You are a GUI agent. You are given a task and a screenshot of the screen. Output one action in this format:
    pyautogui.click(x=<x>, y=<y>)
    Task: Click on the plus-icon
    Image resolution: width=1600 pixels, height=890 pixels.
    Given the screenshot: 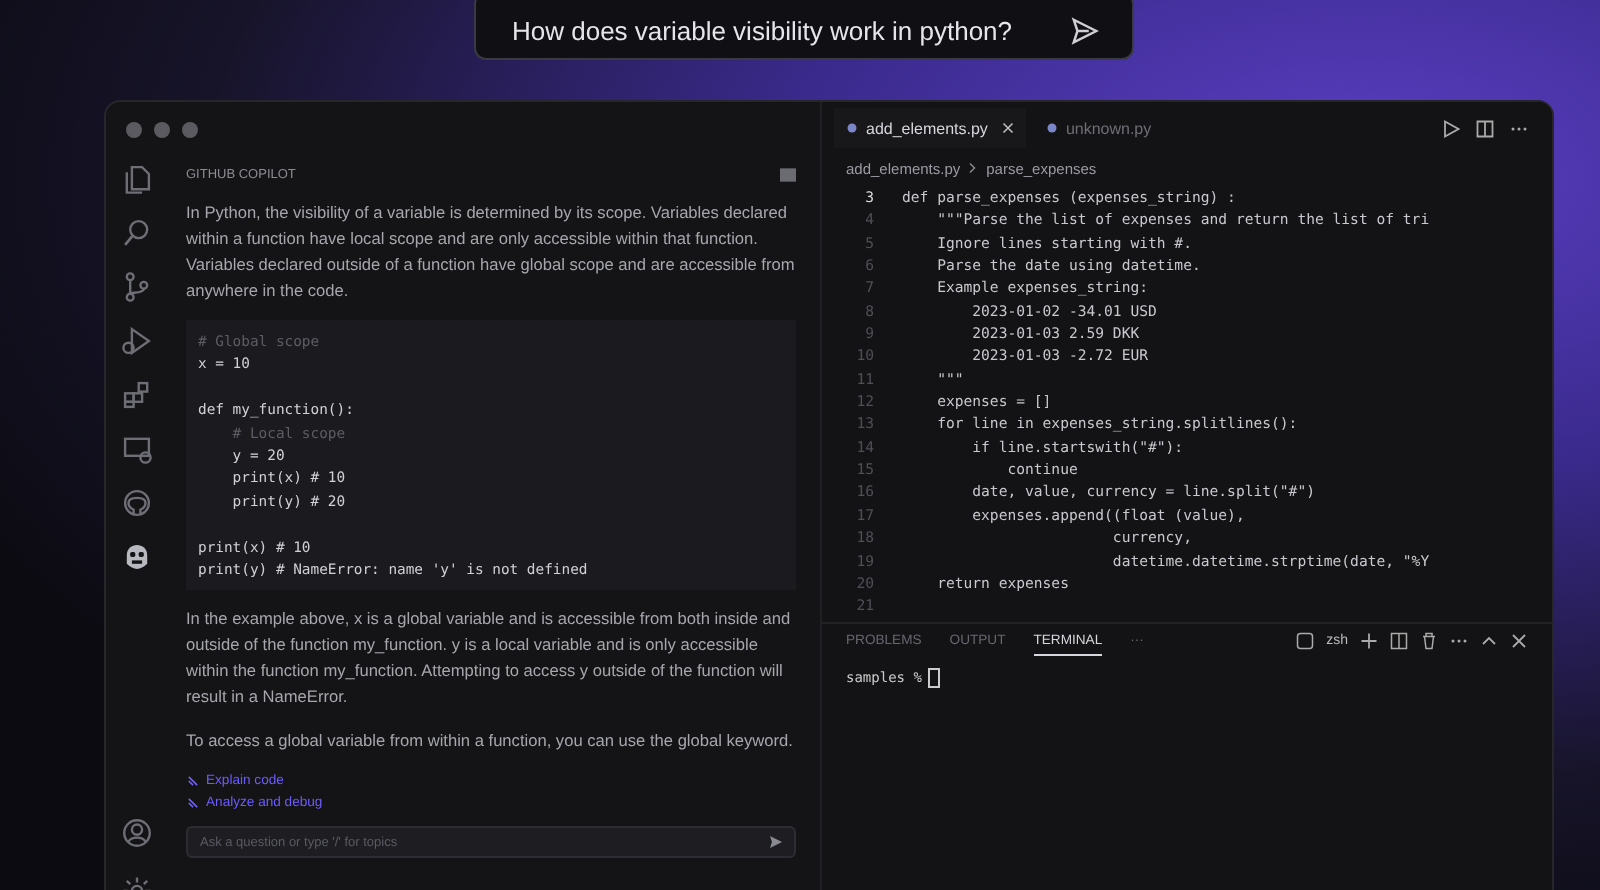 What is the action you would take?
    pyautogui.click(x=1369, y=641)
    